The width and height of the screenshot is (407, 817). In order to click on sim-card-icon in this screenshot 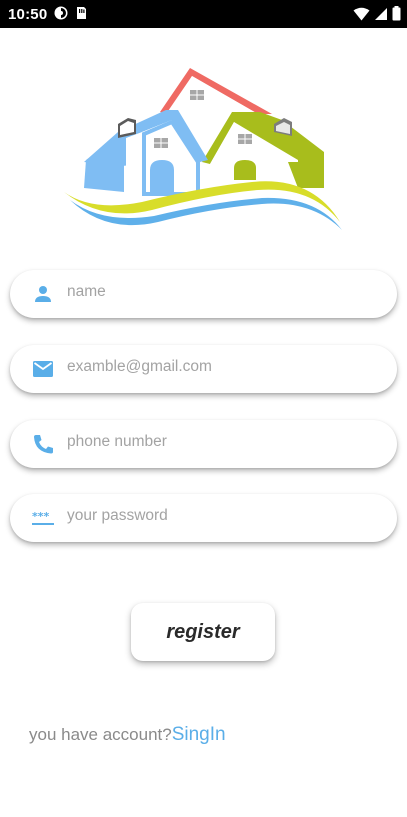, I will do `click(81, 13)`.